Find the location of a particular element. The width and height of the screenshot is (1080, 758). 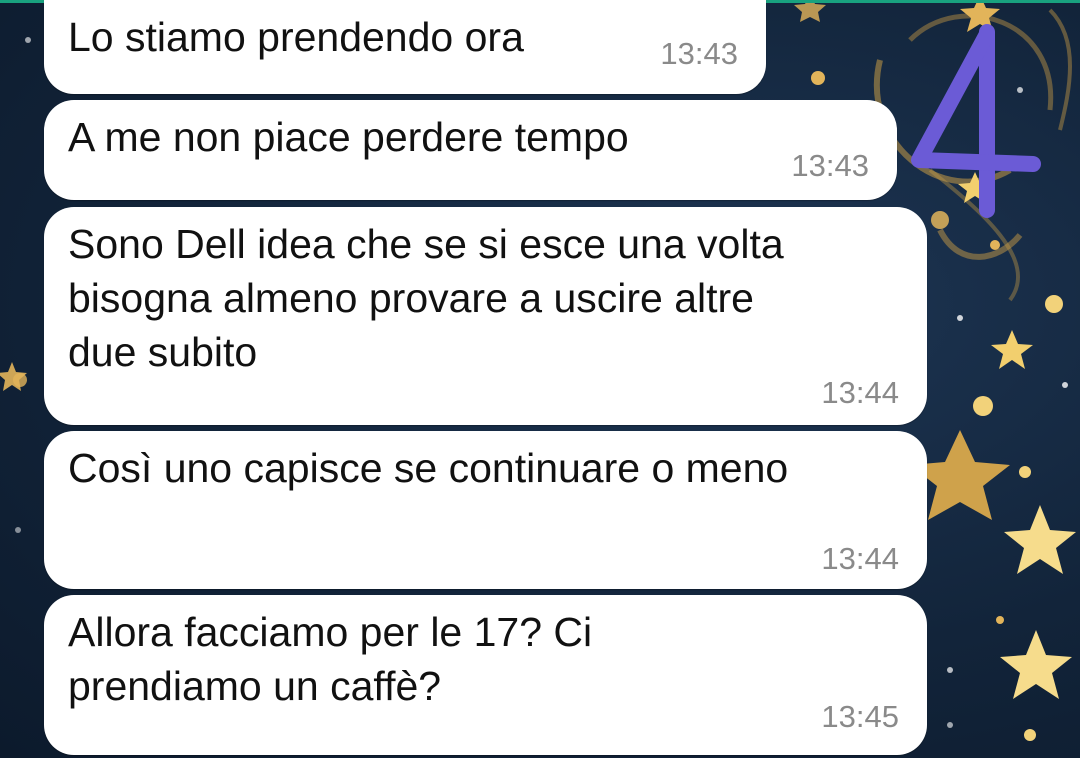

message-bubble: Lo stiamo prendendo ora 13:43 is located at coordinates (405, 47).